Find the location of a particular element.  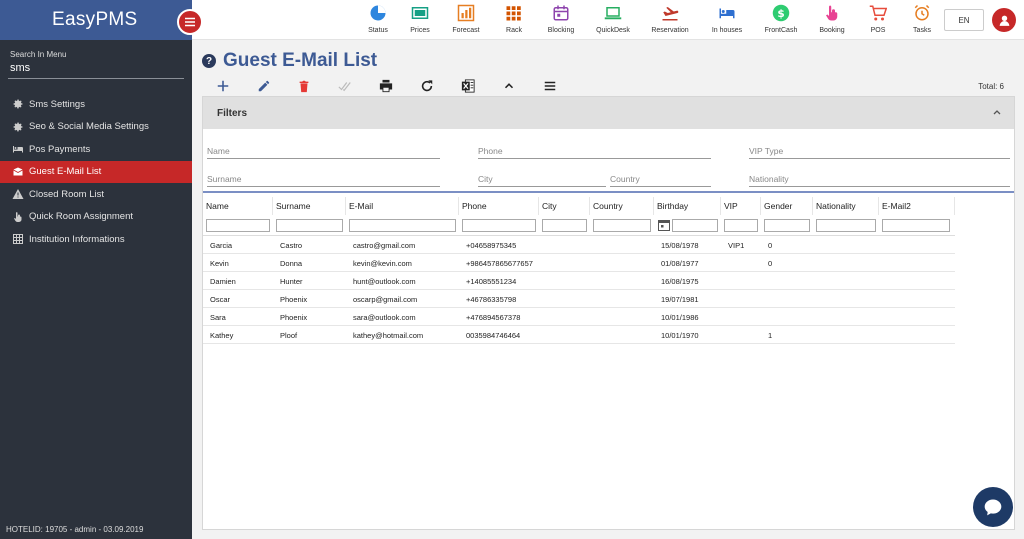

sidebar-item-seo-social: Seo & Social Media Settings is located at coordinates (96, 127).